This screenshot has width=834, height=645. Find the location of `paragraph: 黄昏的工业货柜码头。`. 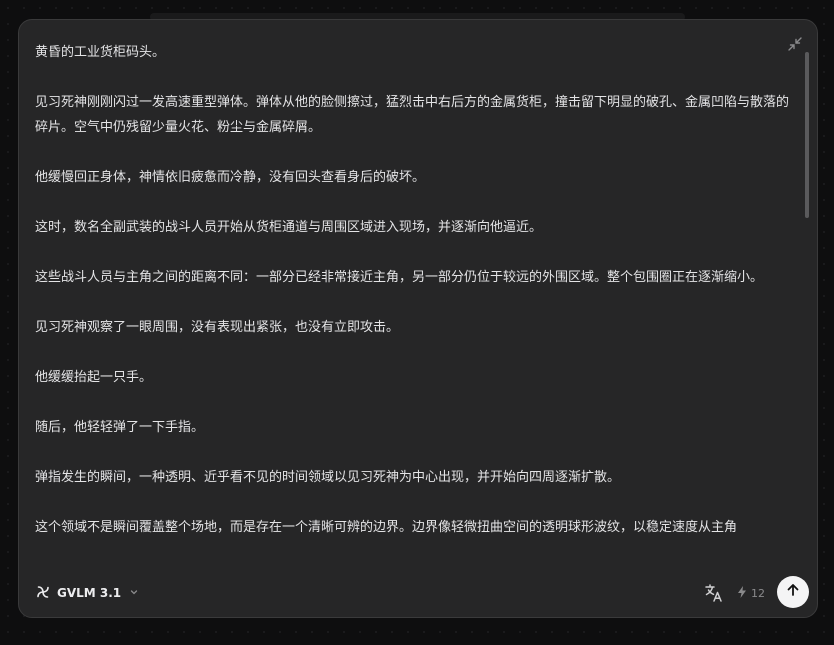

paragraph: 黄昏的工业货柜码头。 is located at coordinates (100, 52).